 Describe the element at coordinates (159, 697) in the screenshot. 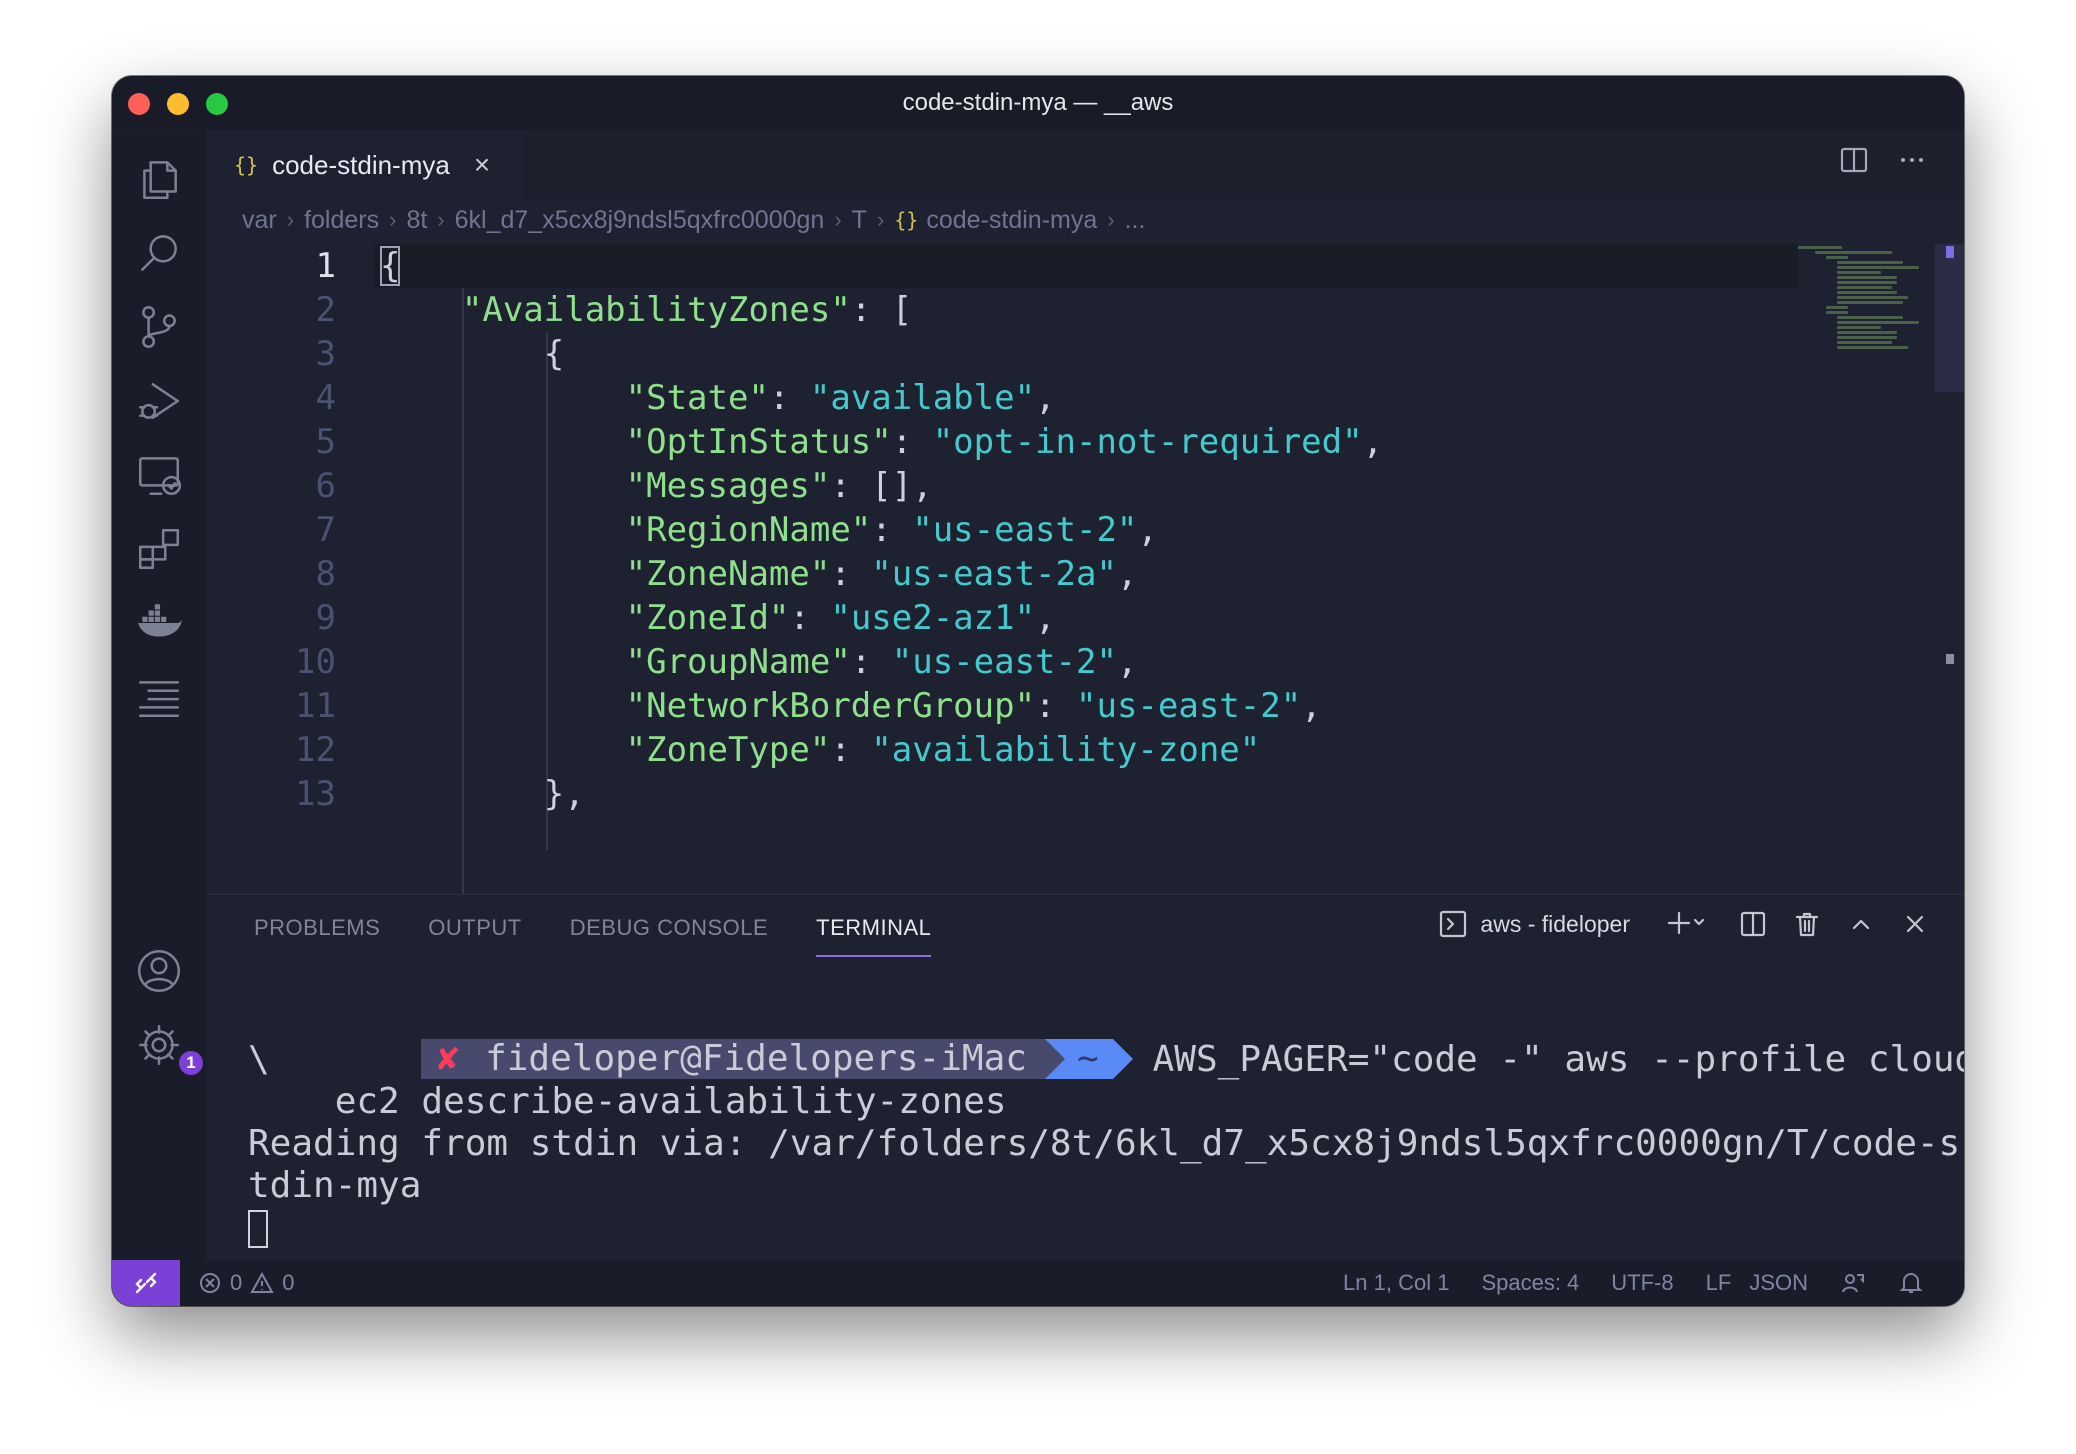

I see `outline-icon` at that location.